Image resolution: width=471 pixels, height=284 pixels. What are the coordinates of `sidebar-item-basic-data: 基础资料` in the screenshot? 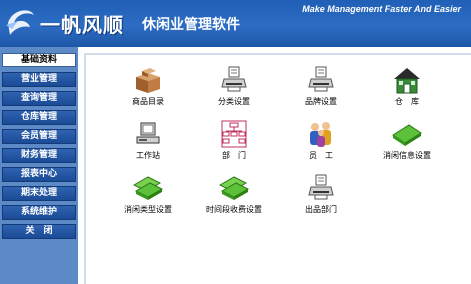 It's located at (39, 60).